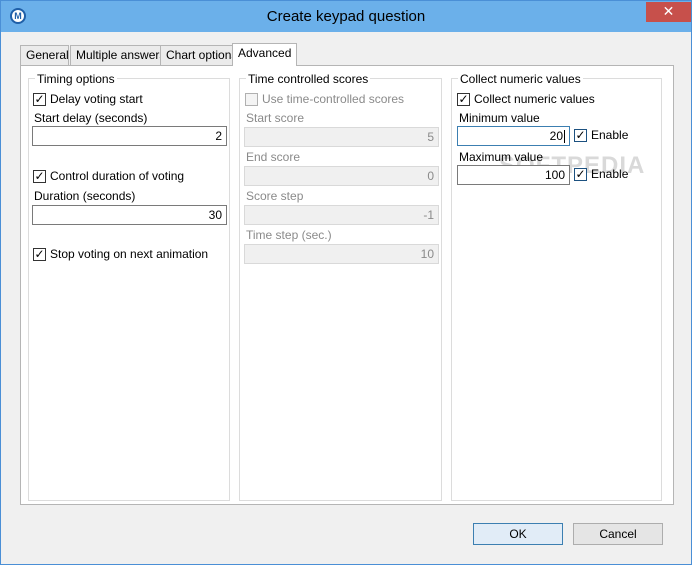 The image size is (692, 565). I want to click on maximum-enable-checkbox: ✓, so click(580, 174).